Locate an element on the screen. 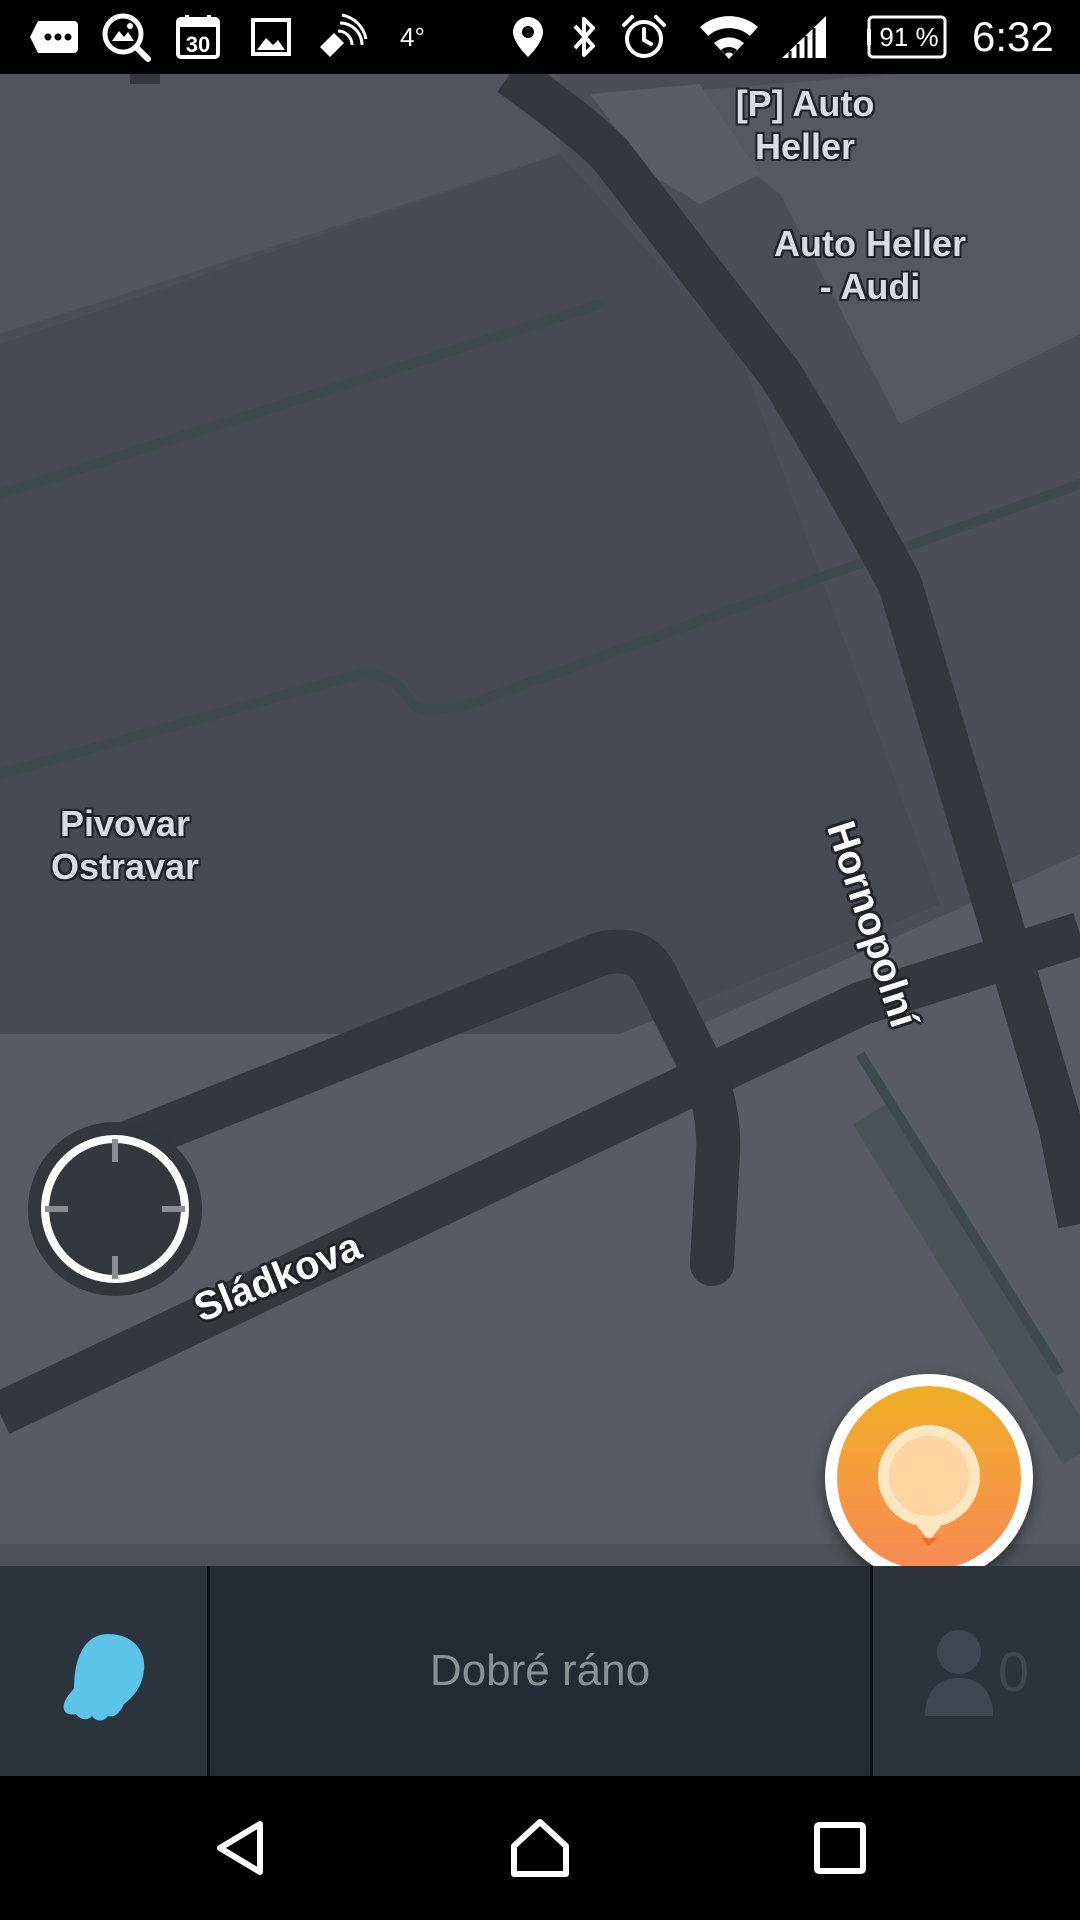 This screenshot has width=1080, height=1920. satellite-icon is located at coordinates (342, 37).